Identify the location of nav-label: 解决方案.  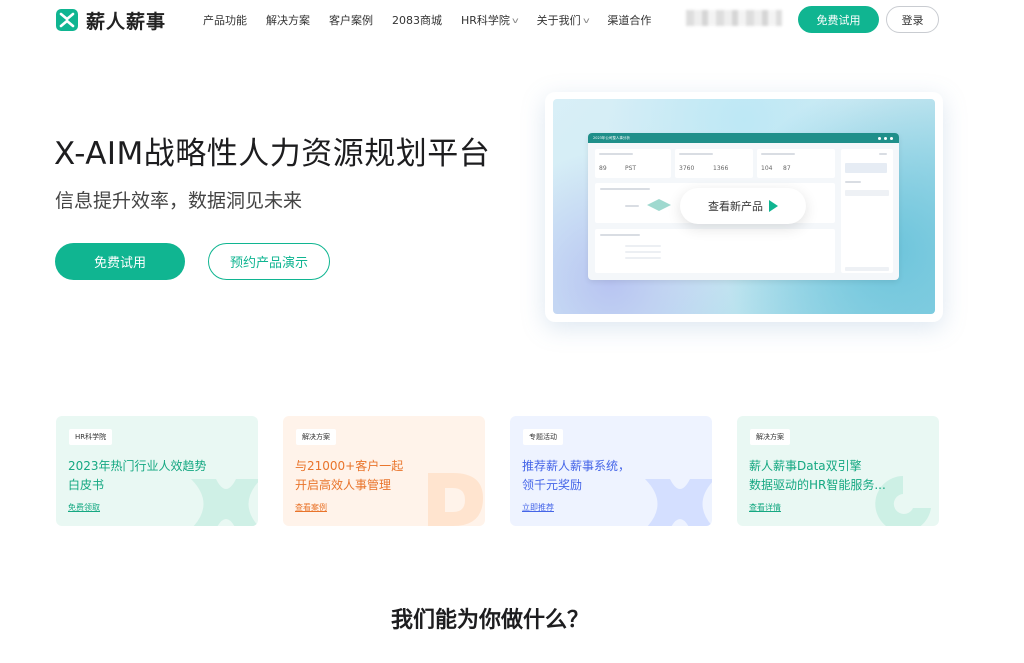
(288, 20).